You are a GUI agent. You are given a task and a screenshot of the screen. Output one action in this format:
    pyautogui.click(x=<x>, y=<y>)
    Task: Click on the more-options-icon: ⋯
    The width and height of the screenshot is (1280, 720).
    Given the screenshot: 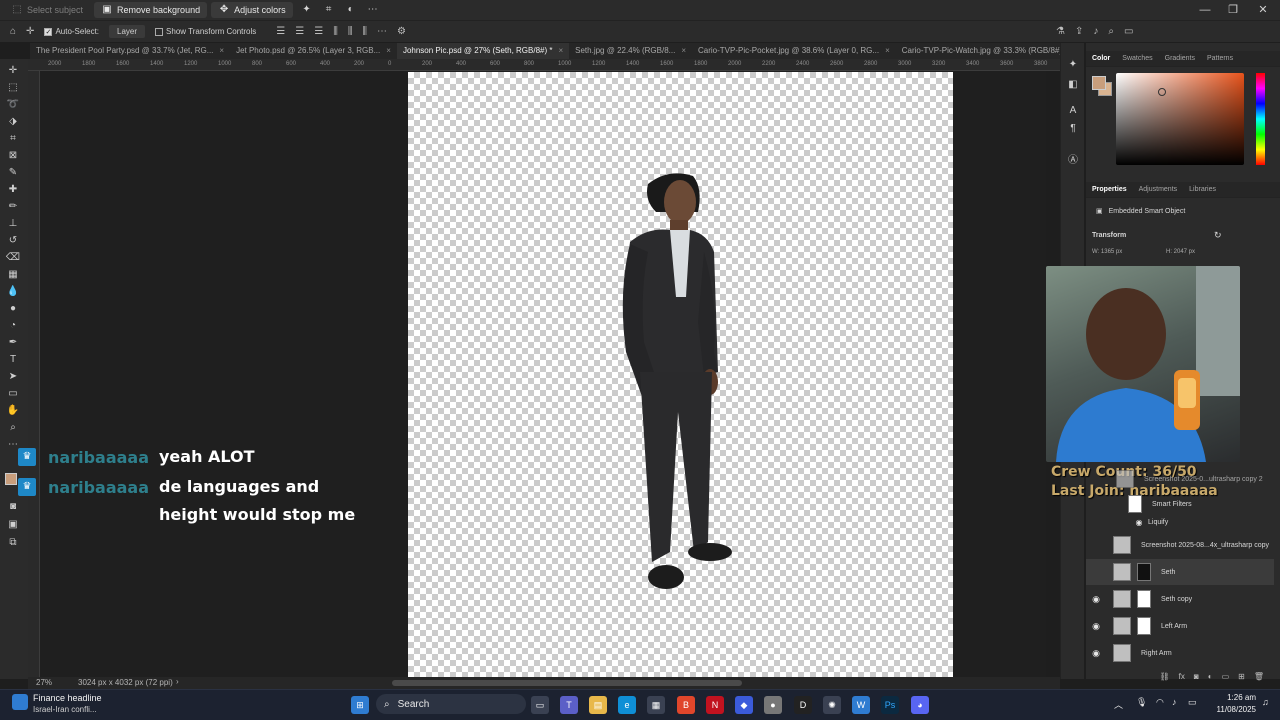 What is the action you would take?
    pyautogui.click(x=382, y=31)
    